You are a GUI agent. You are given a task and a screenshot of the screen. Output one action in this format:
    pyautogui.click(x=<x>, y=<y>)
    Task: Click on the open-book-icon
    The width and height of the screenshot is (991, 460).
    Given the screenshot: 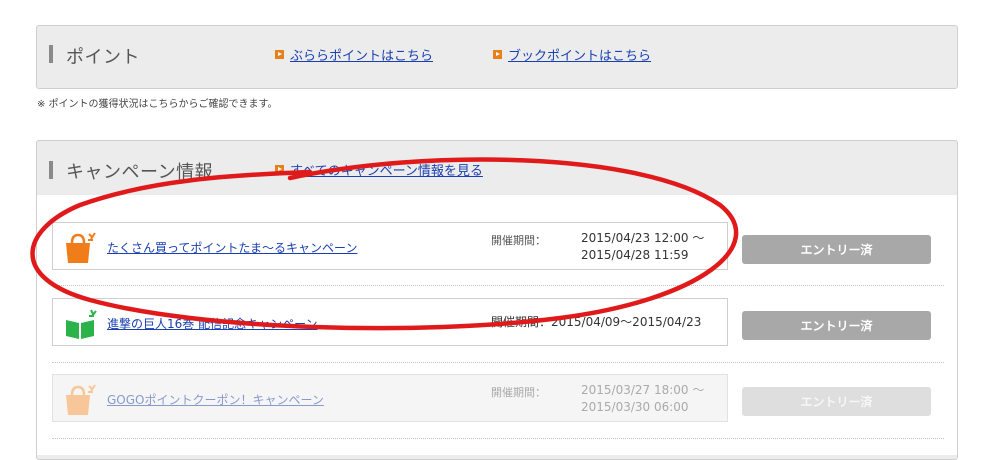 What is the action you would take?
    pyautogui.click(x=81, y=324)
    